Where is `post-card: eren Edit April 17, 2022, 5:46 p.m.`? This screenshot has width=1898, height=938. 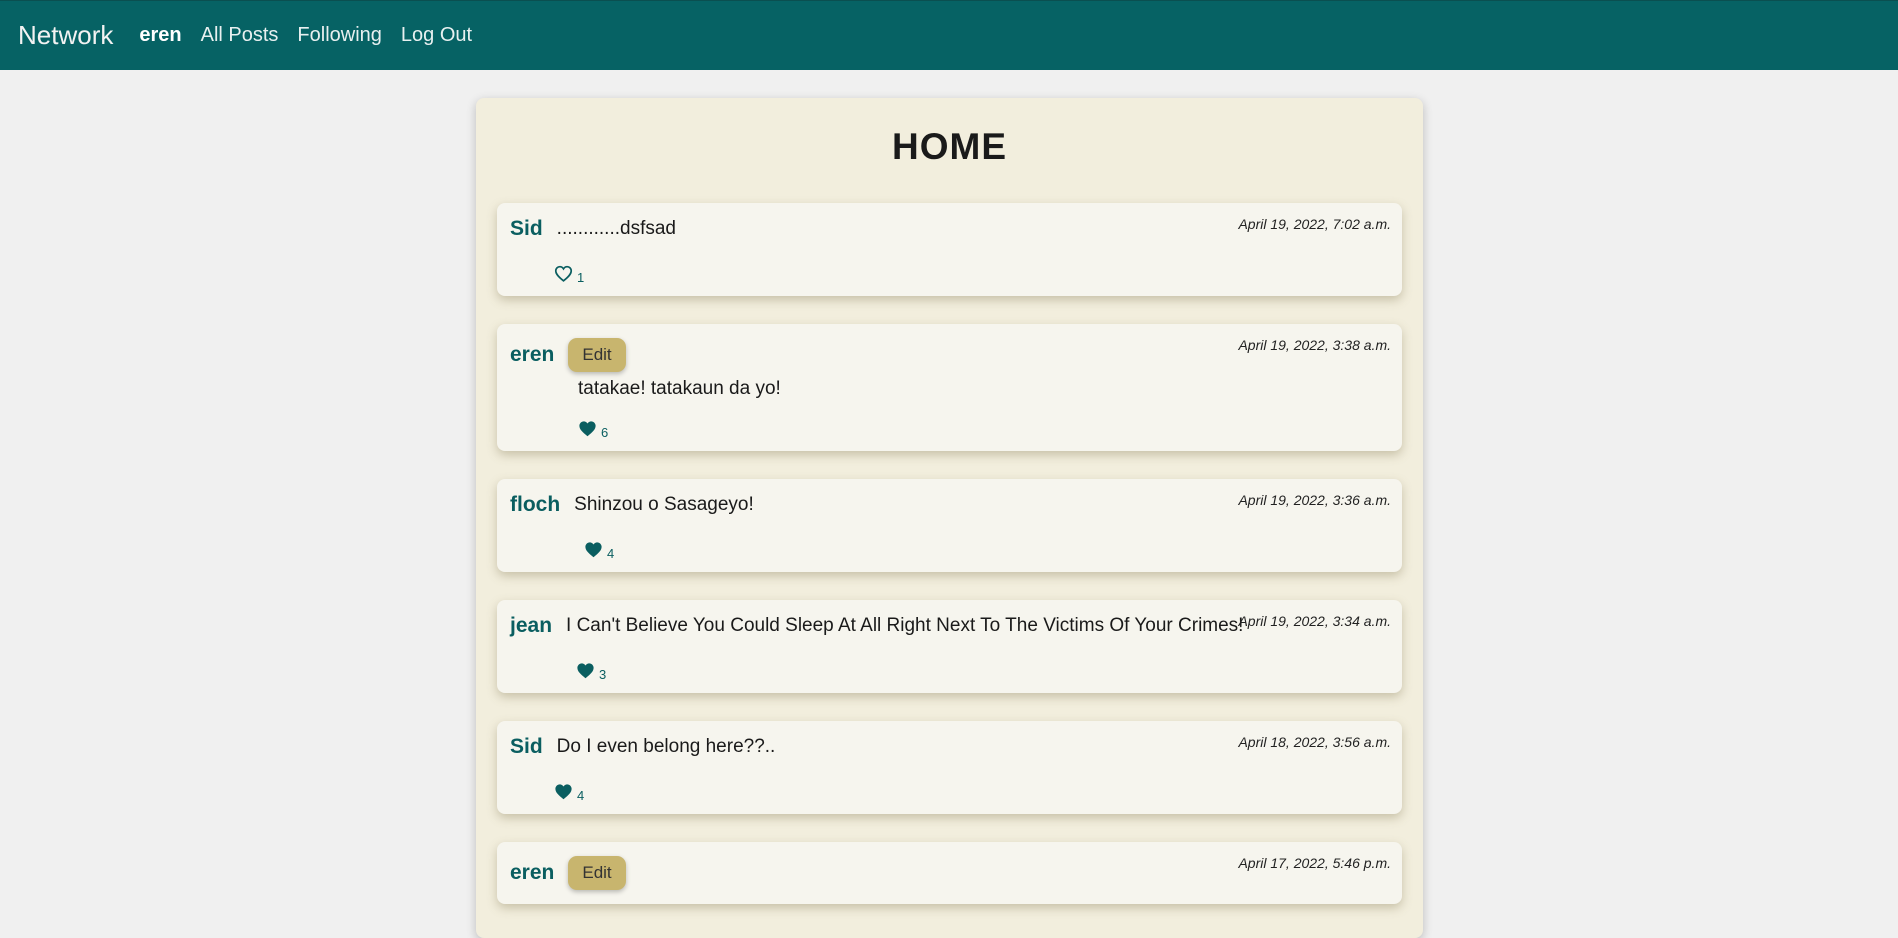
post-card: eren Edit April 17, 2022, 5:46 p.m. is located at coordinates (949, 873).